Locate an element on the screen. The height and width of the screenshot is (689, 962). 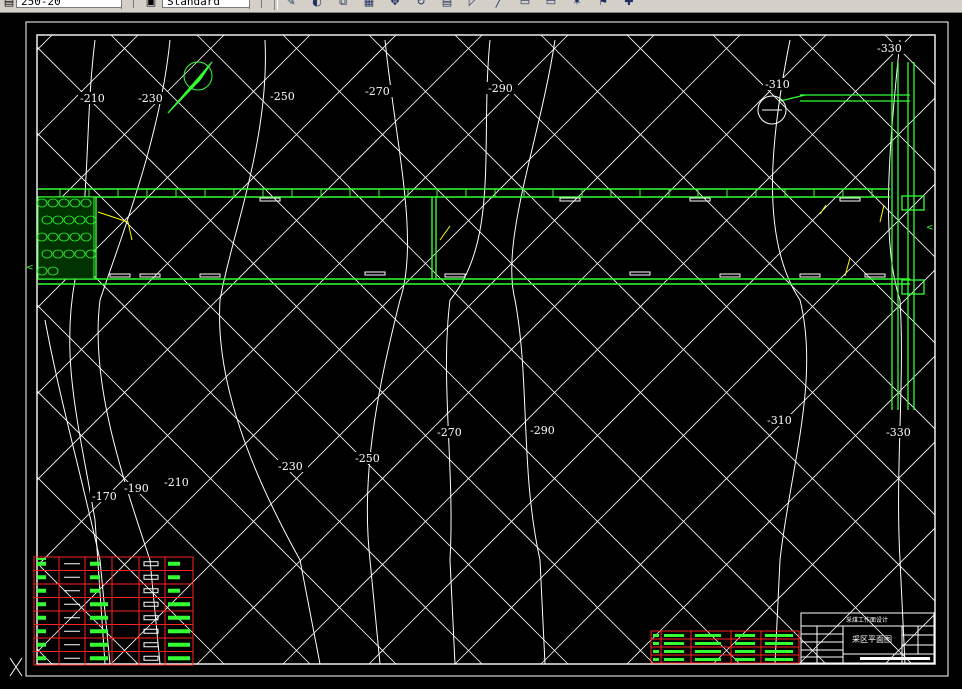
layer-icon: ▤ is located at coordinates (9, 4).